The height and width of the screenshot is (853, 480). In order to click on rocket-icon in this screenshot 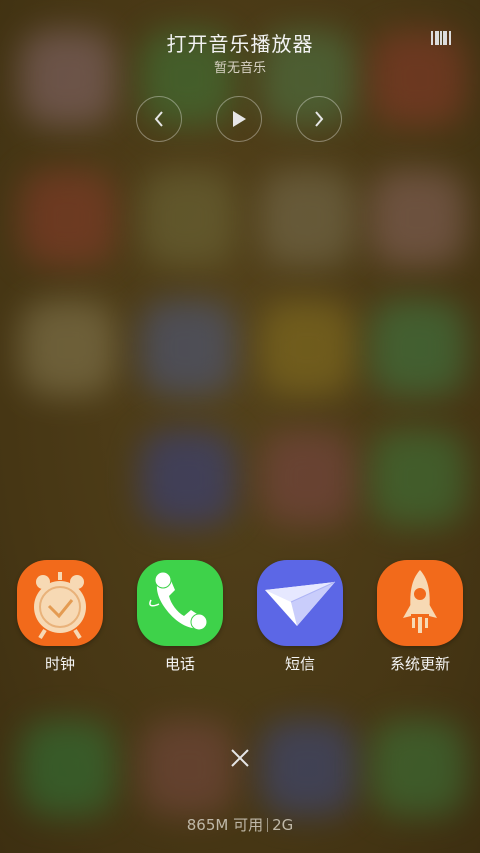, I will do `click(420, 603)`.